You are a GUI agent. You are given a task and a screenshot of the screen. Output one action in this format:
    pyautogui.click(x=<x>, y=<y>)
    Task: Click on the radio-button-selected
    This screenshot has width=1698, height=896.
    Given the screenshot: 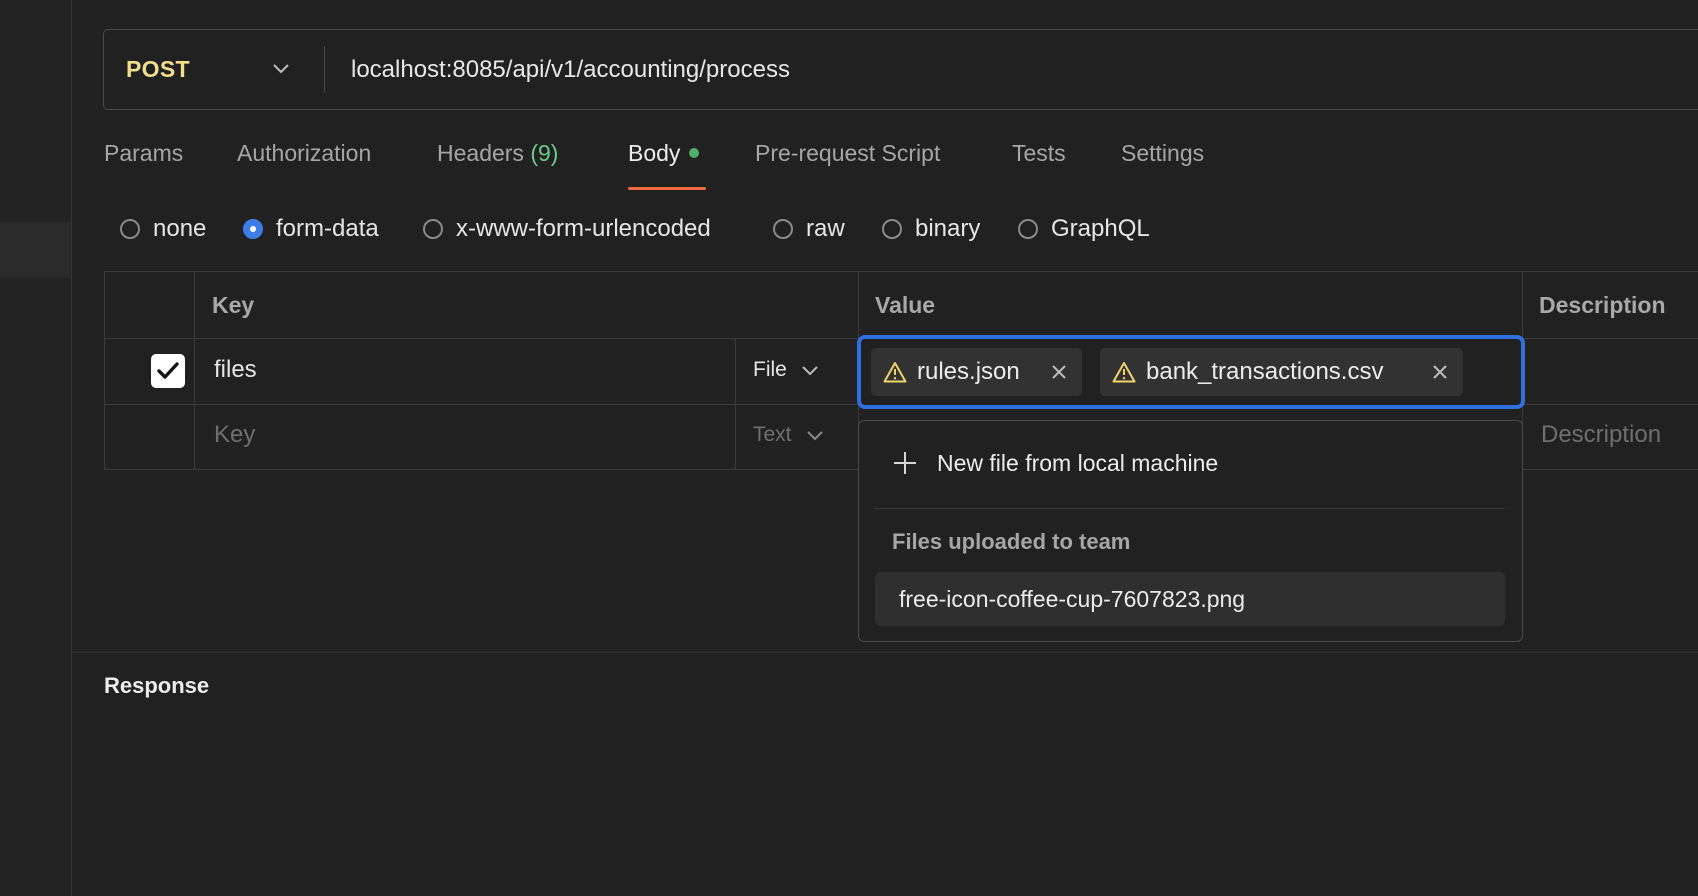 What is the action you would take?
    pyautogui.click(x=253, y=229)
    